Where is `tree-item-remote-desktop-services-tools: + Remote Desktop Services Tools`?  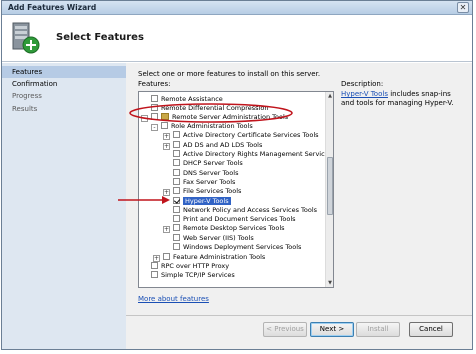
tree-item-remote-desktop-services-tools: + Remote Desktop Services Tools is located at coordinates (224, 228).